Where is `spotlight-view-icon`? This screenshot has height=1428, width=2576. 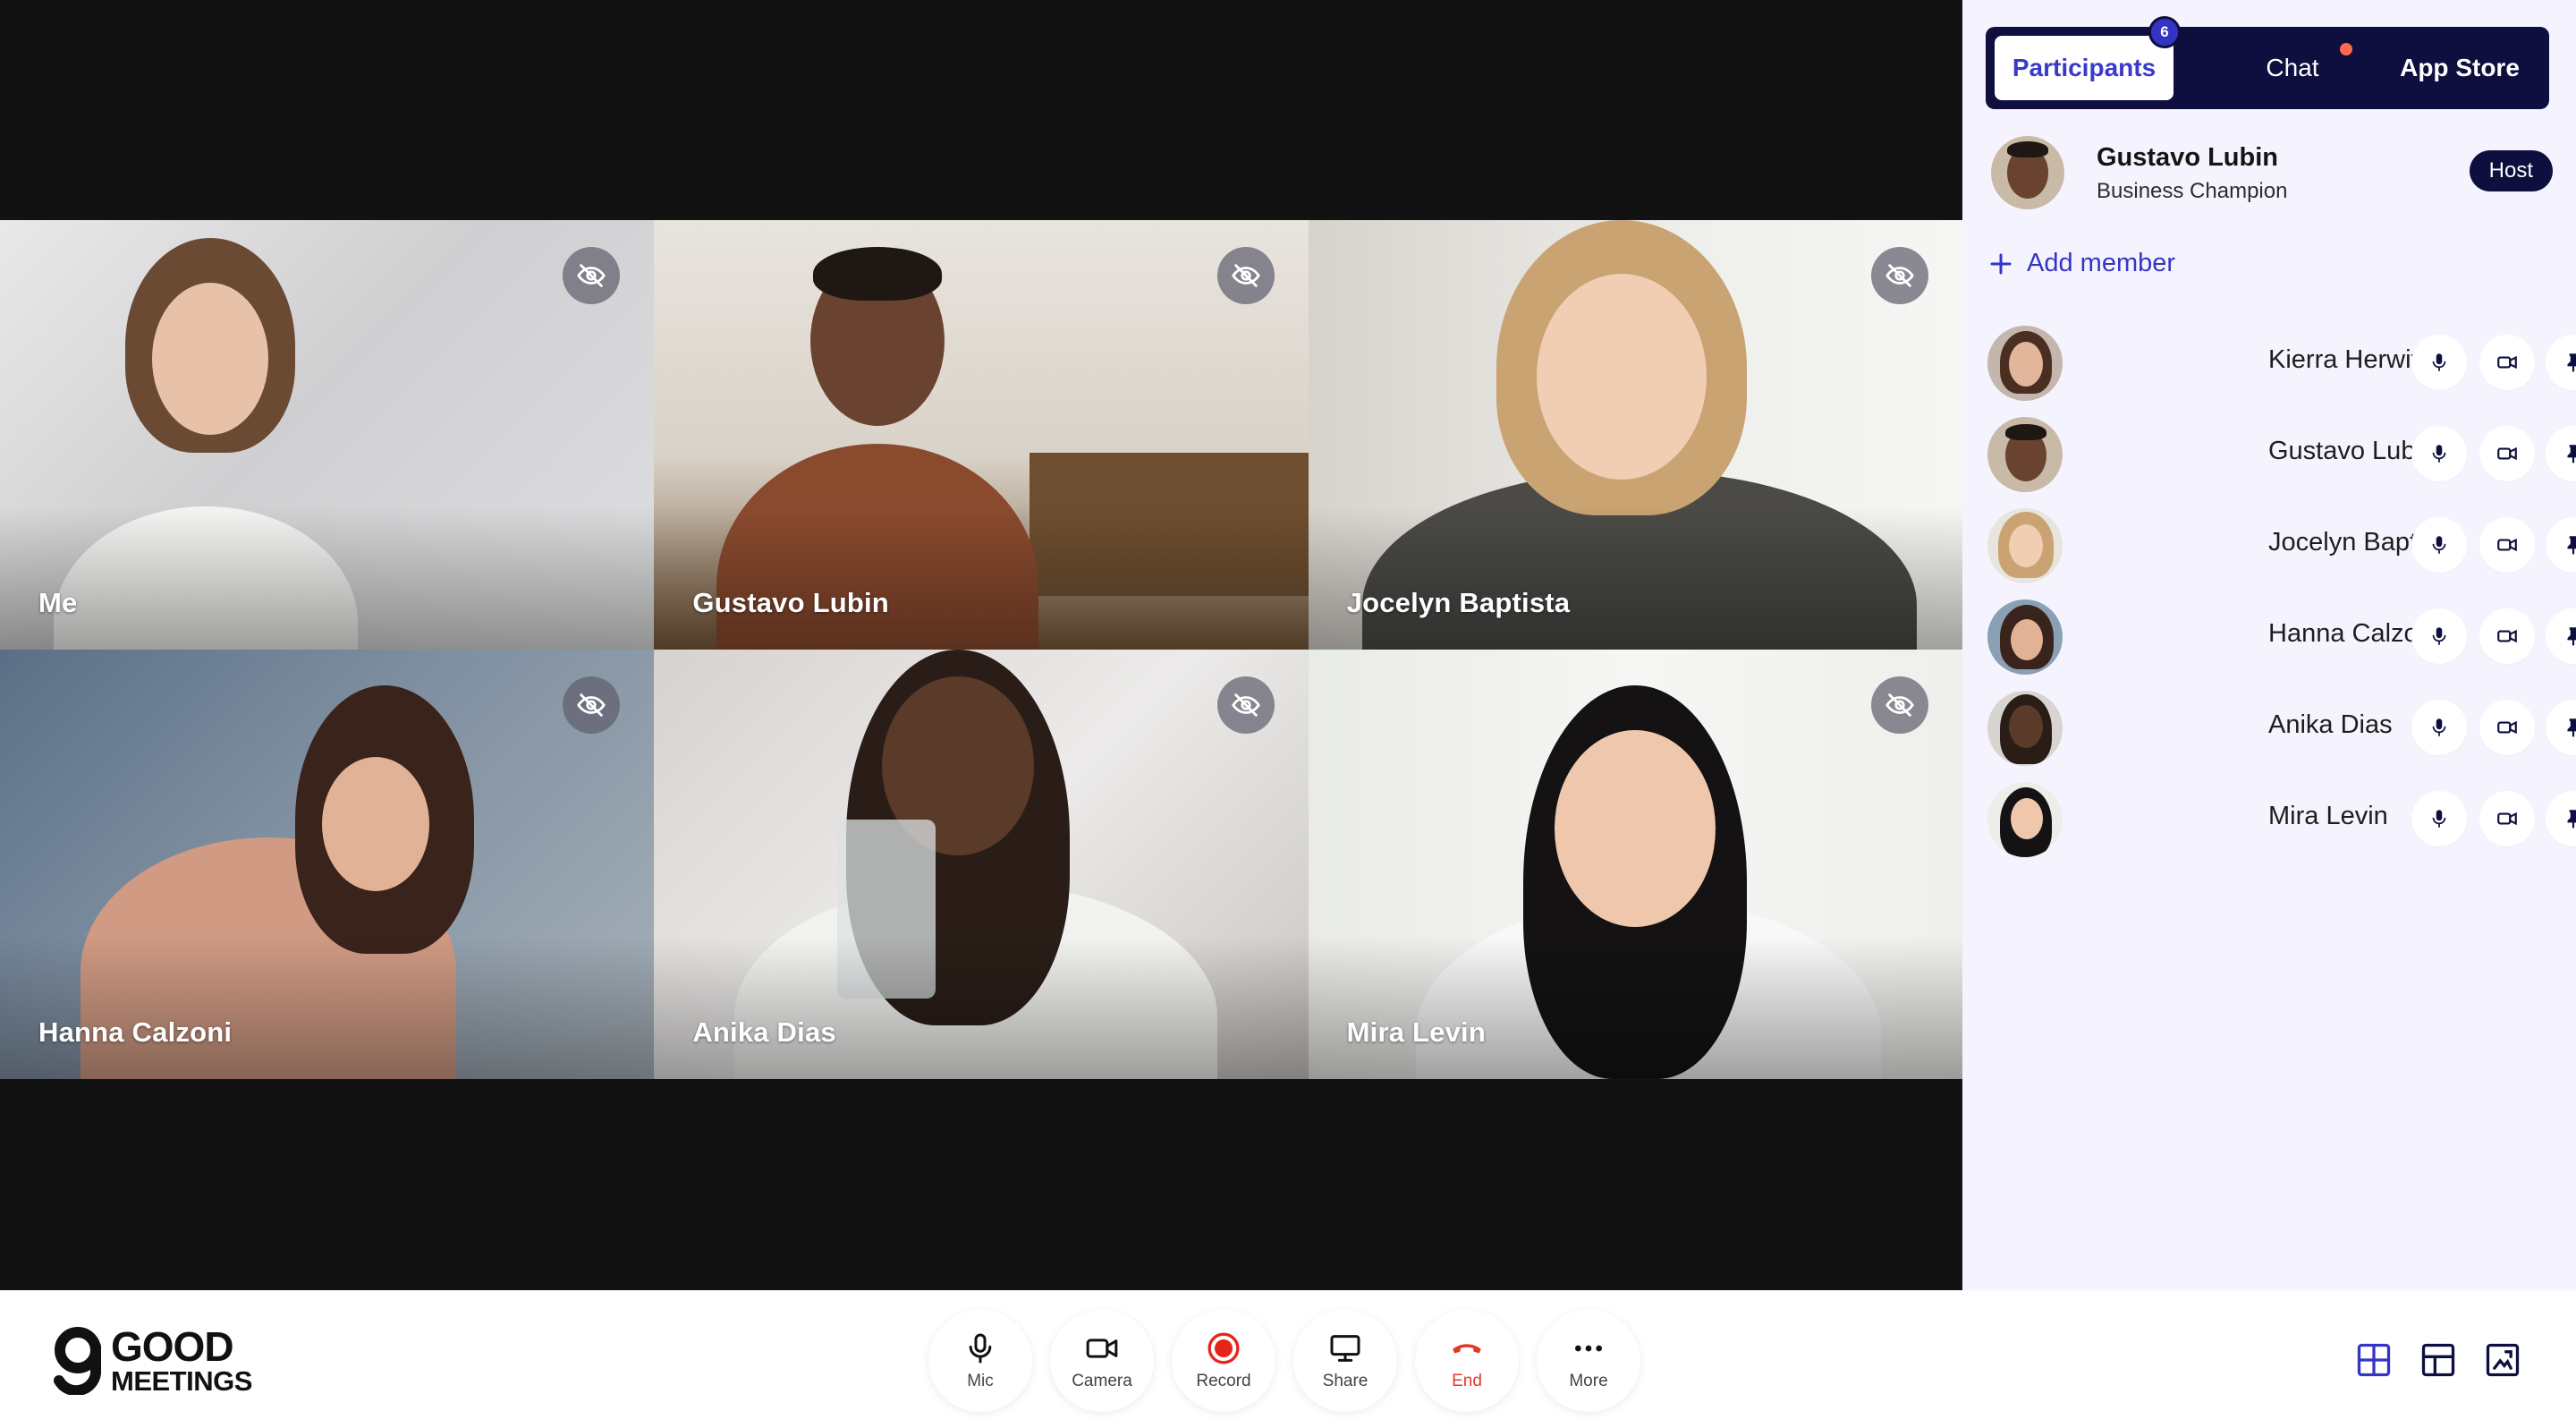 spotlight-view-icon is located at coordinates (2438, 1360).